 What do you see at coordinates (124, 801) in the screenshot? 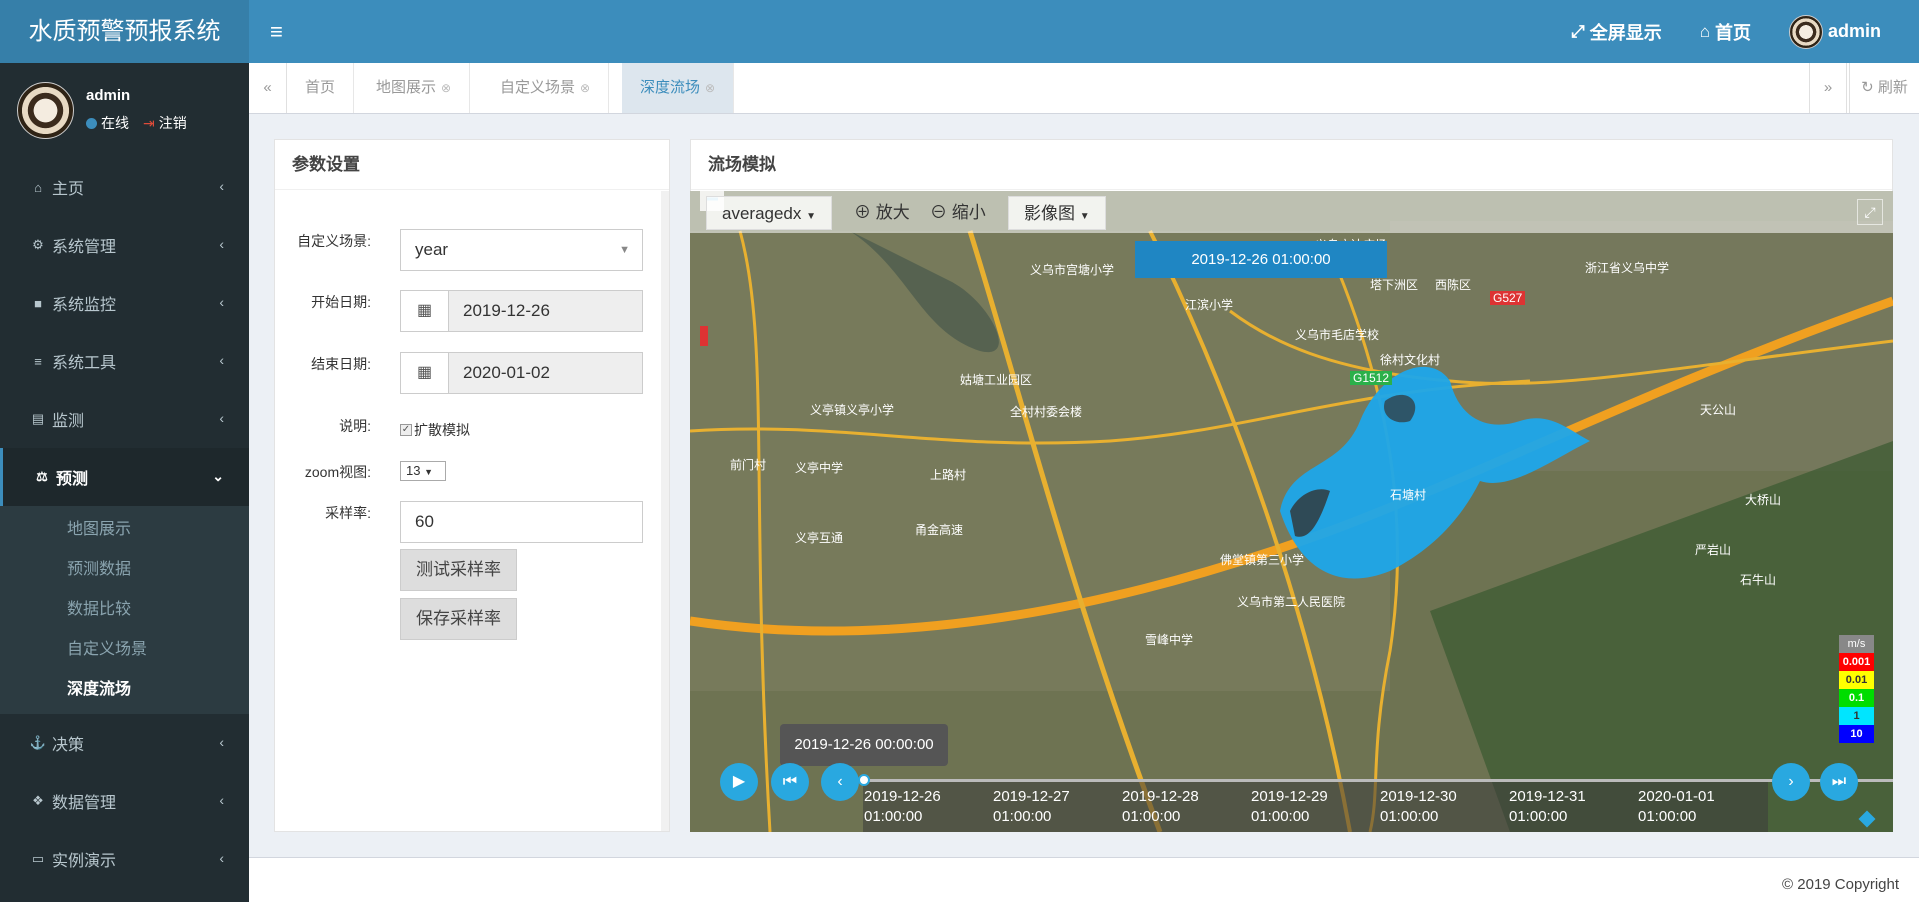
I see `sidebar-item-data-management: ❖ 数据管理 ‹` at bounding box center [124, 801].